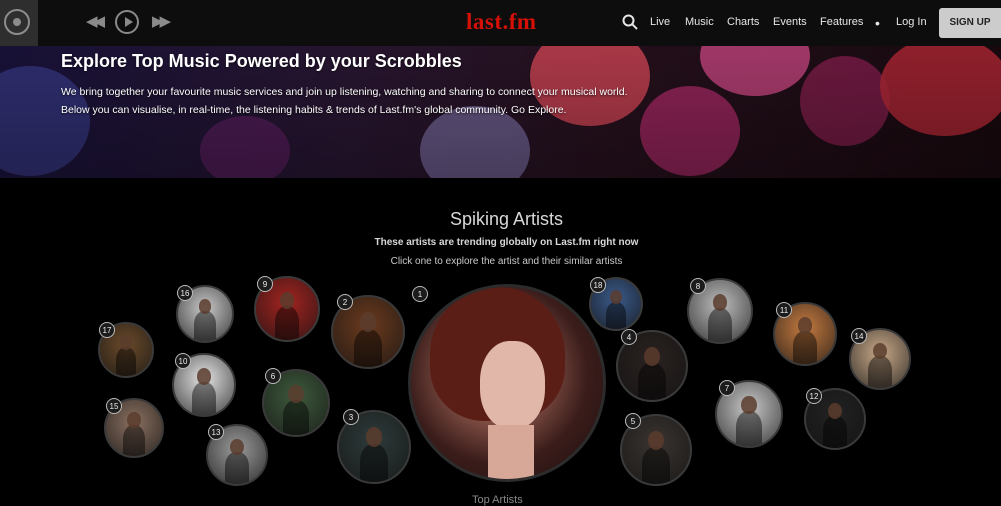 Image resolution: width=1001 pixels, height=506 pixels. Describe the element at coordinates (161, 22) in the screenshot. I see `fast-forward-icon: ▶▶` at that location.